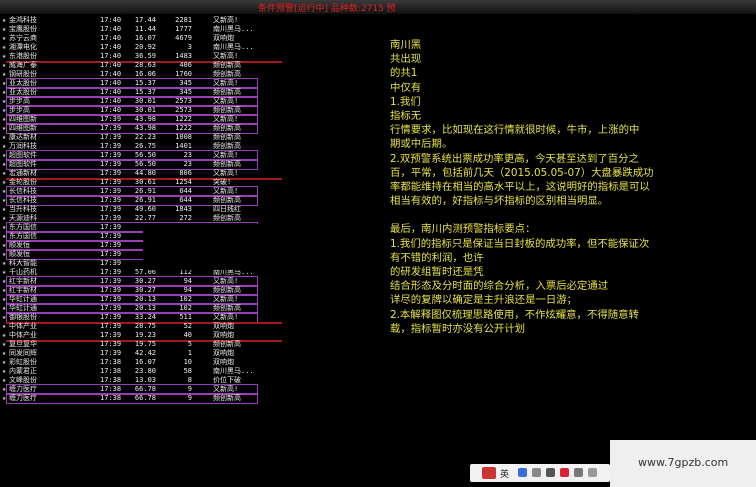 The width and height of the screenshot is (756, 487). I want to click on notes-line: 期或中后期。, so click(421, 144).